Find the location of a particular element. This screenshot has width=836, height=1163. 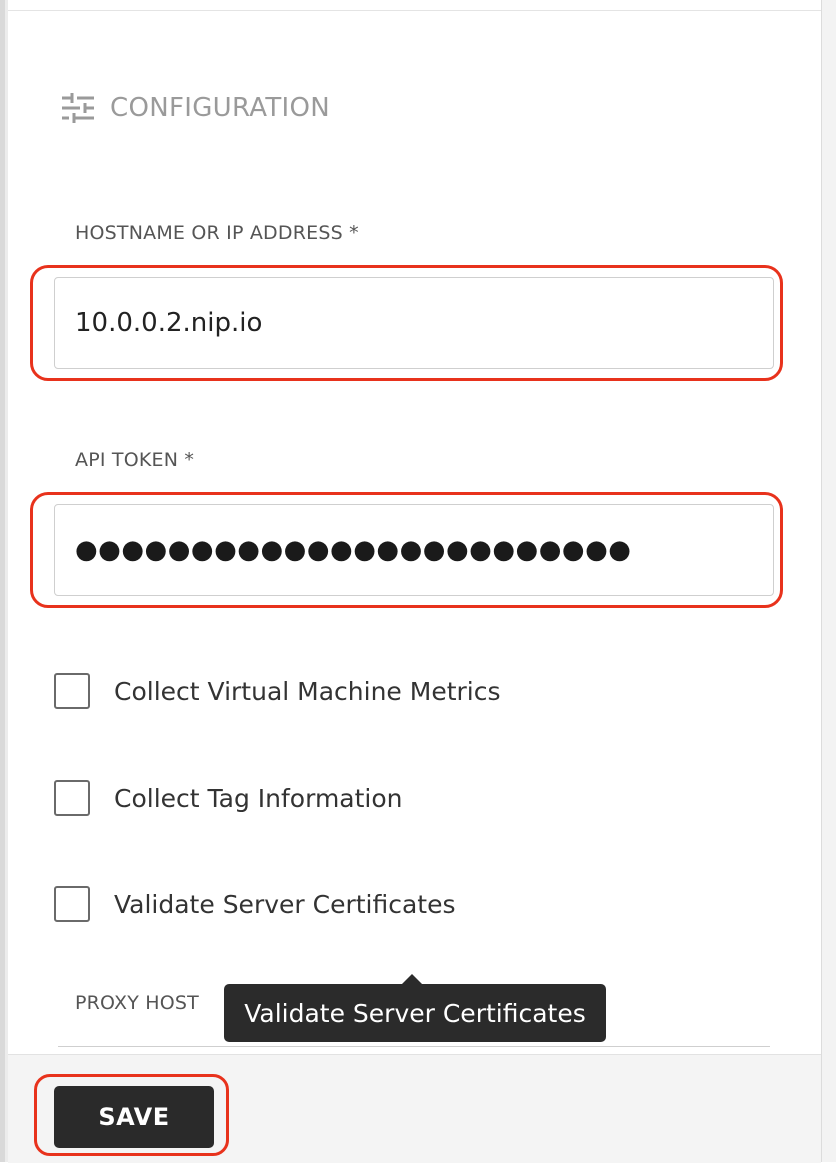

validate-certs-checkbox is located at coordinates (72, 904).